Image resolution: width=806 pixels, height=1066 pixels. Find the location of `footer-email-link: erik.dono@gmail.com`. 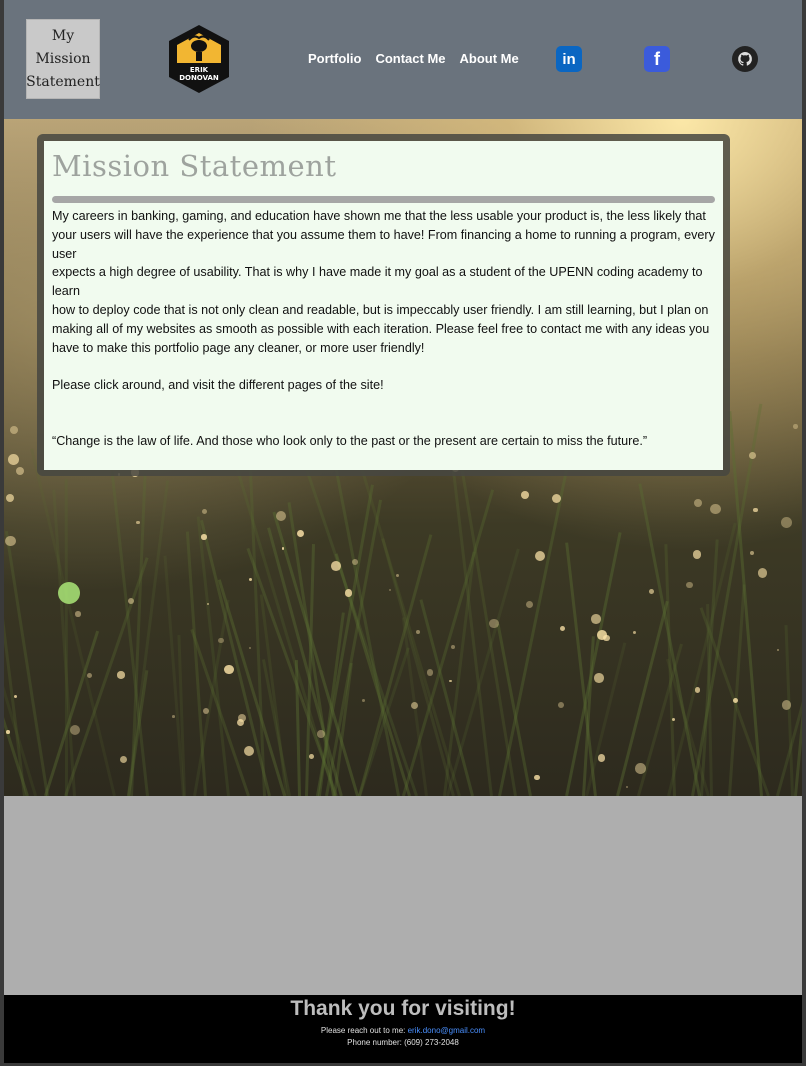

footer-email-link: erik.dono@gmail.com is located at coordinates (446, 1030).